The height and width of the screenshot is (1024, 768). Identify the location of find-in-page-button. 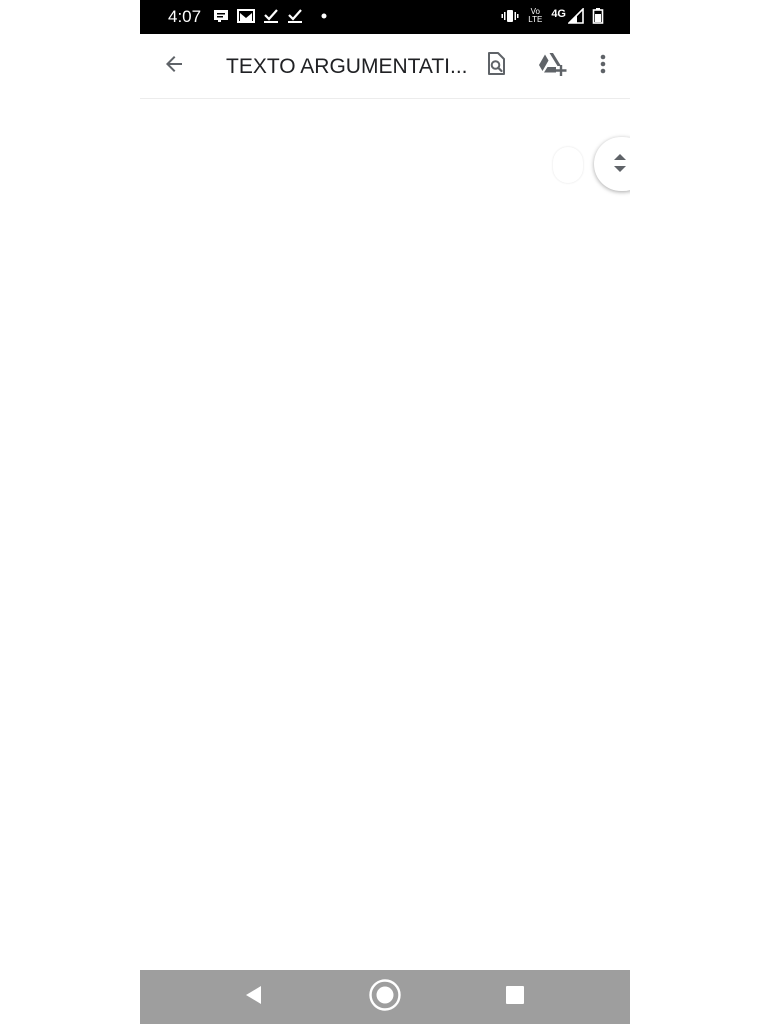
(496, 66).